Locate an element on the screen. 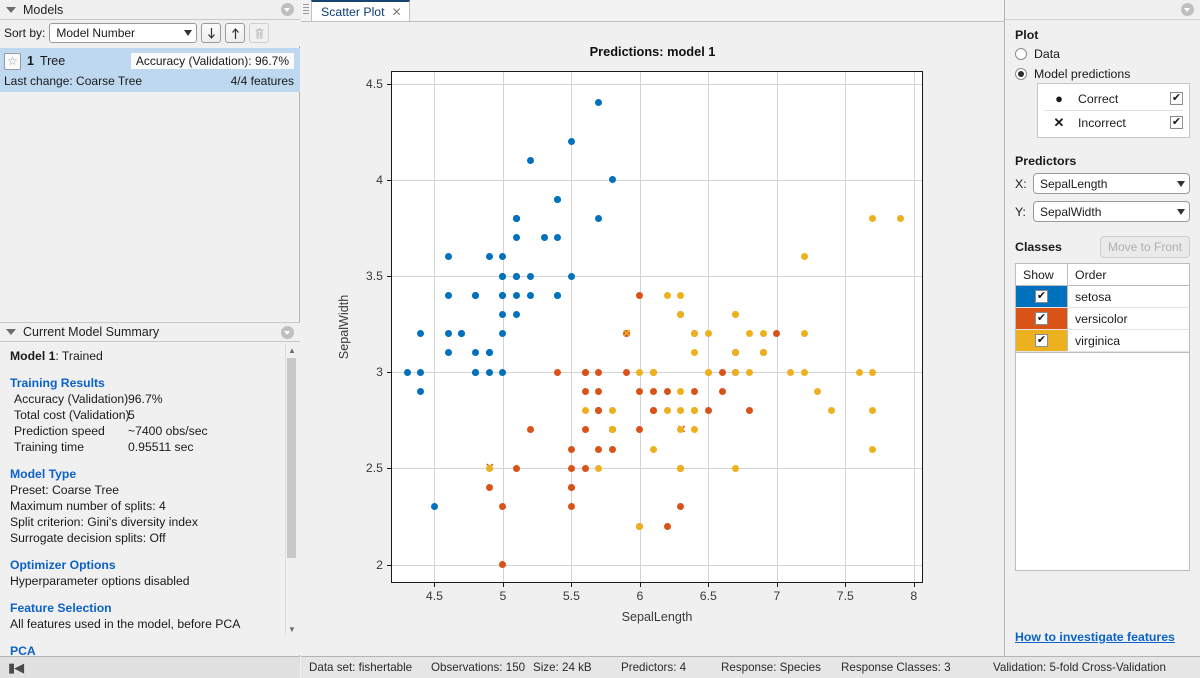 The image size is (1200, 678). x-axis-title: SepalLength is located at coordinates (657, 617).